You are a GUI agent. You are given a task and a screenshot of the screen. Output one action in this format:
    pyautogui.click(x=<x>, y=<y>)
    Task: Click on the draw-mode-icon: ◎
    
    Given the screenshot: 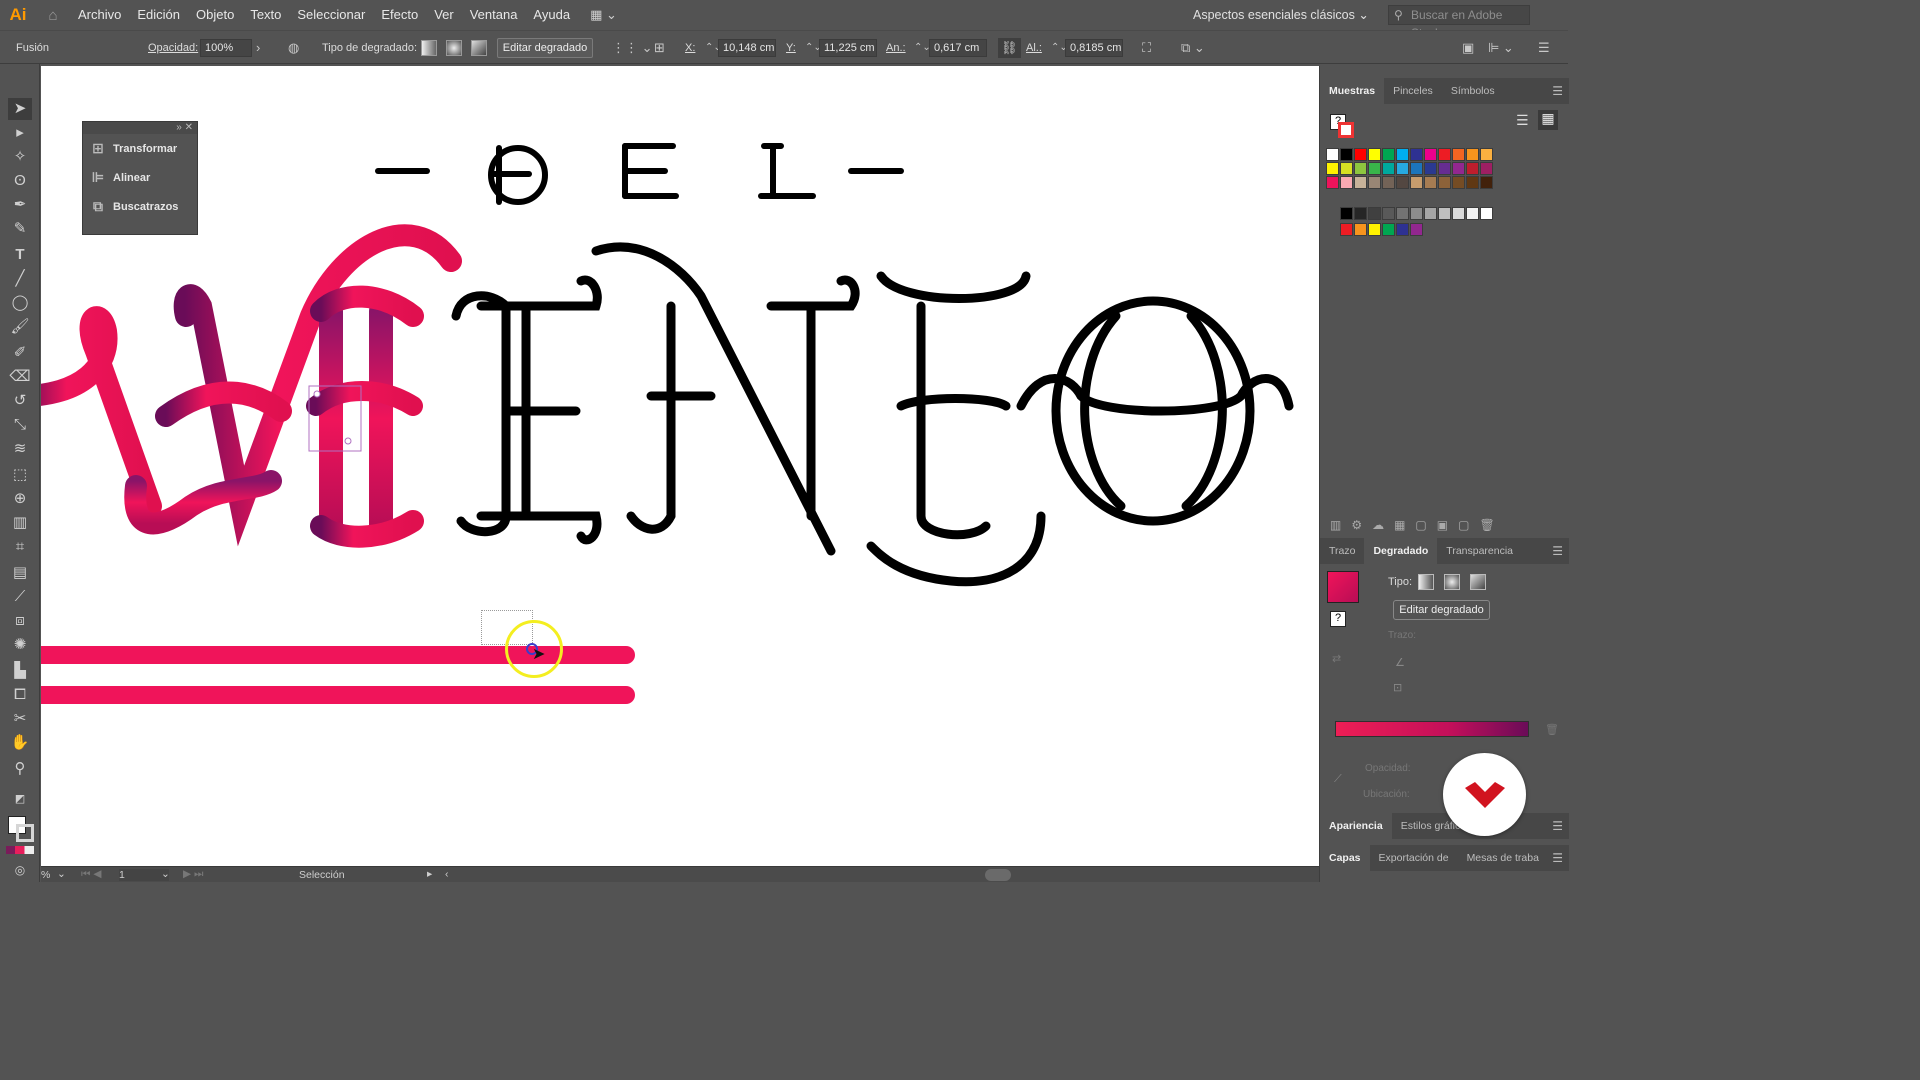 What is the action you would take?
    pyautogui.click(x=20, y=870)
    